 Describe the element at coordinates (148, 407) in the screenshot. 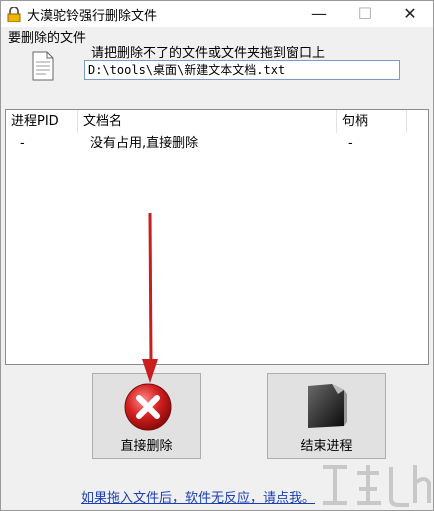

I see `delete-x-icon` at that location.